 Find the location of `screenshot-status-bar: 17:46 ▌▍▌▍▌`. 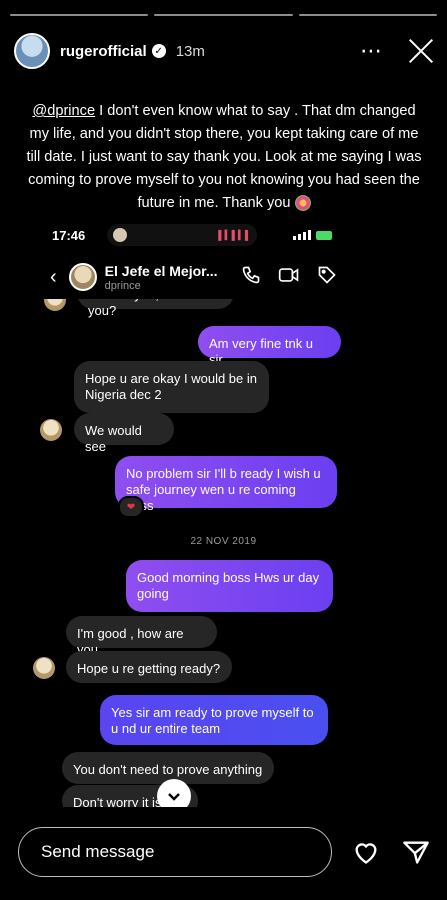

screenshot-status-bar: 17:46 ▌▍▌▍▌ is located at coordinates (192, 235).